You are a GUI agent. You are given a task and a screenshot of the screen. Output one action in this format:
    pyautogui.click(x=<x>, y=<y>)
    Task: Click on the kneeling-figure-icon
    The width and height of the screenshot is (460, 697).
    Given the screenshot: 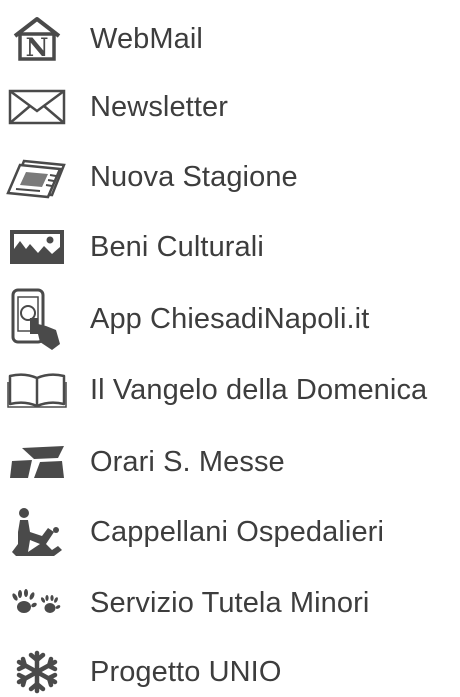 What is the action you would take?
    pyautogui.click(x=37, y=532)
    